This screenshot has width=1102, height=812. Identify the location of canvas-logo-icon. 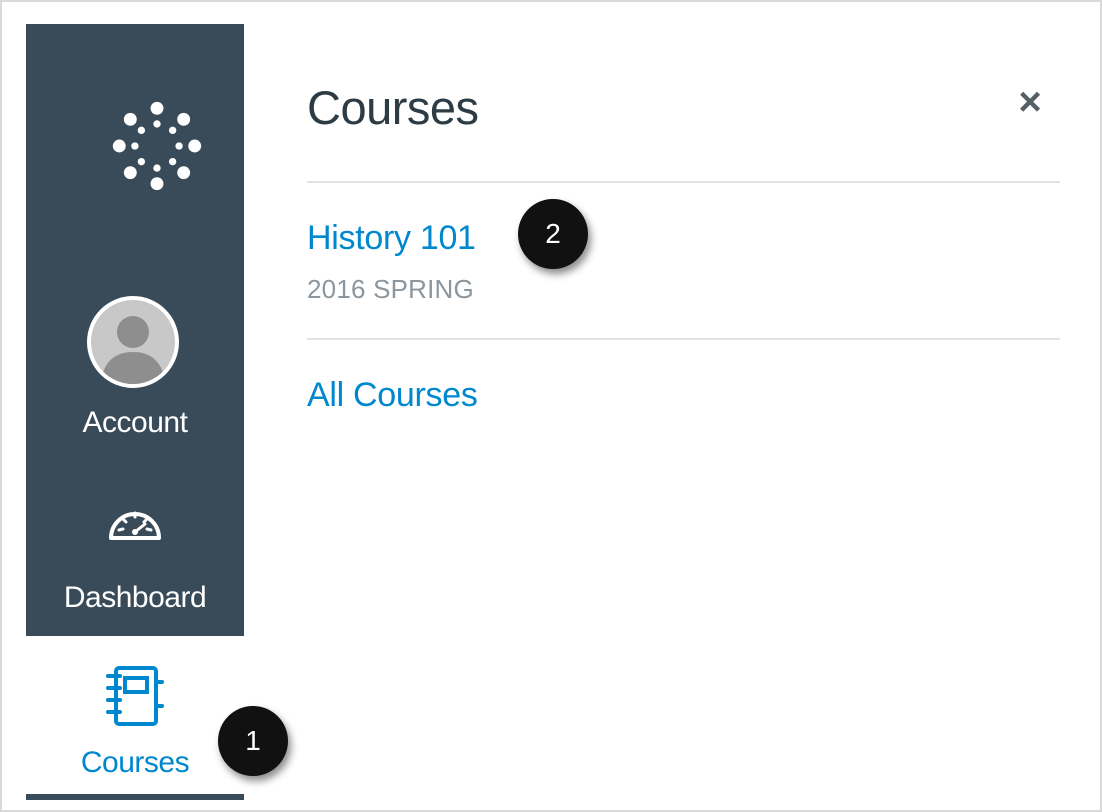
(157, 146).